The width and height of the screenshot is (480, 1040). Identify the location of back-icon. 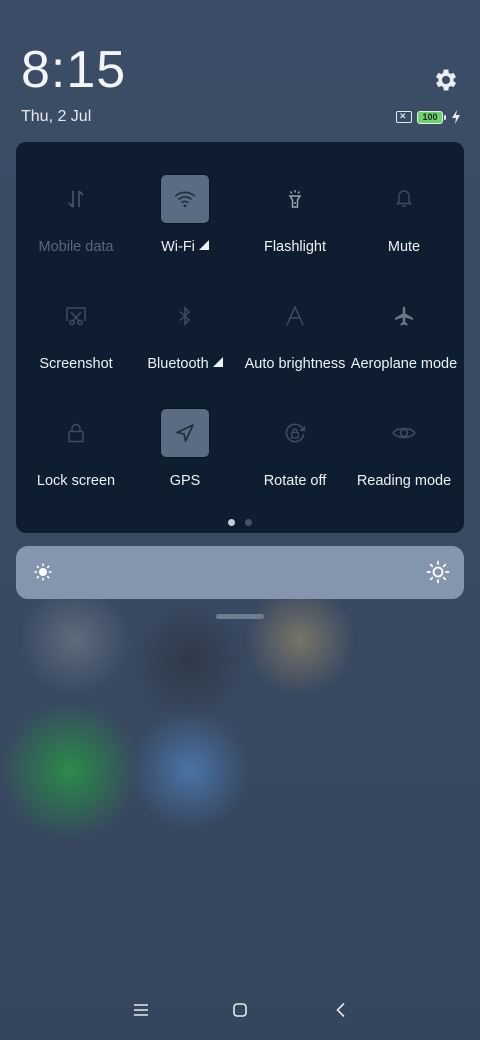
(341, 1010).